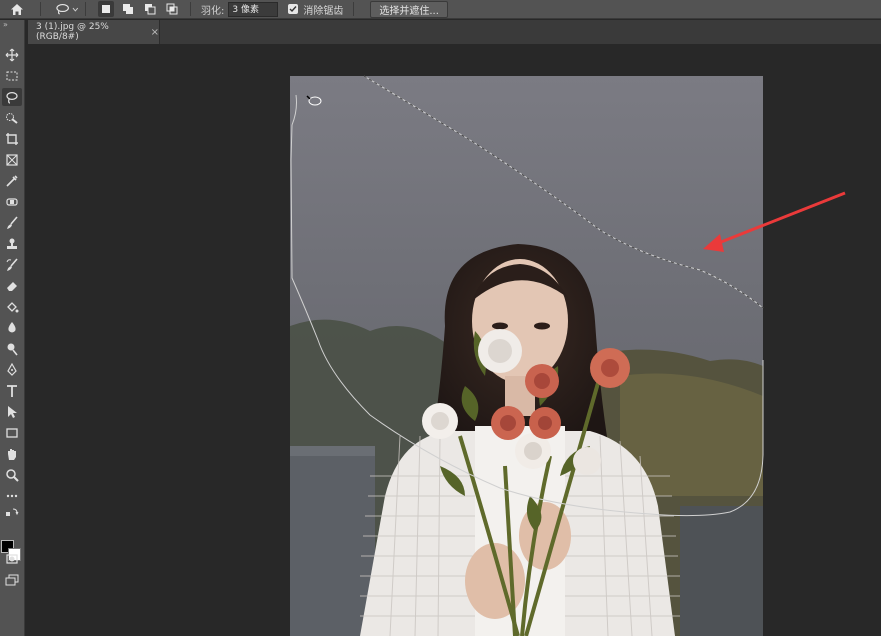 This screenshot has height=636, width=881. I want to click on quick-selection-tool, so click(12, 118).